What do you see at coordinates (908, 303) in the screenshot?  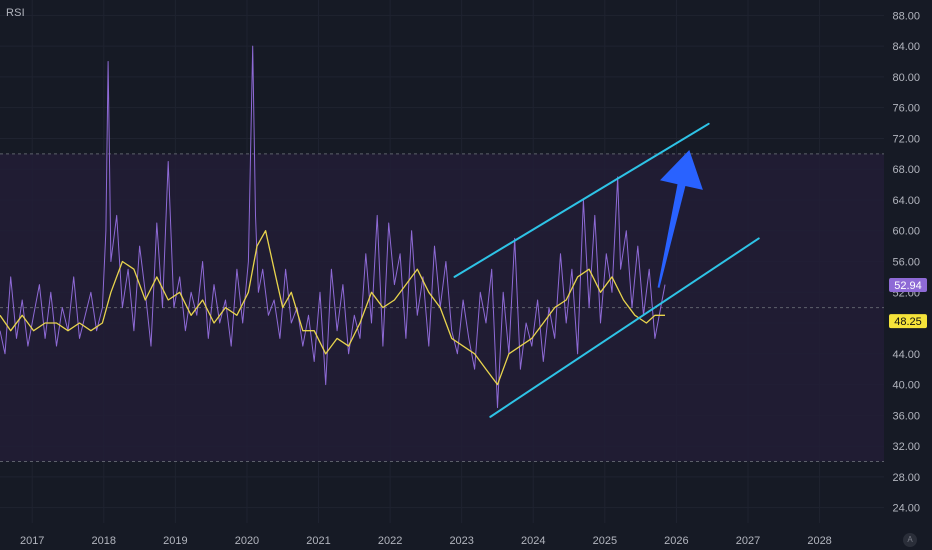 I see `last-value-badges: 52.94 48.25` at bounding box center [908, 303].